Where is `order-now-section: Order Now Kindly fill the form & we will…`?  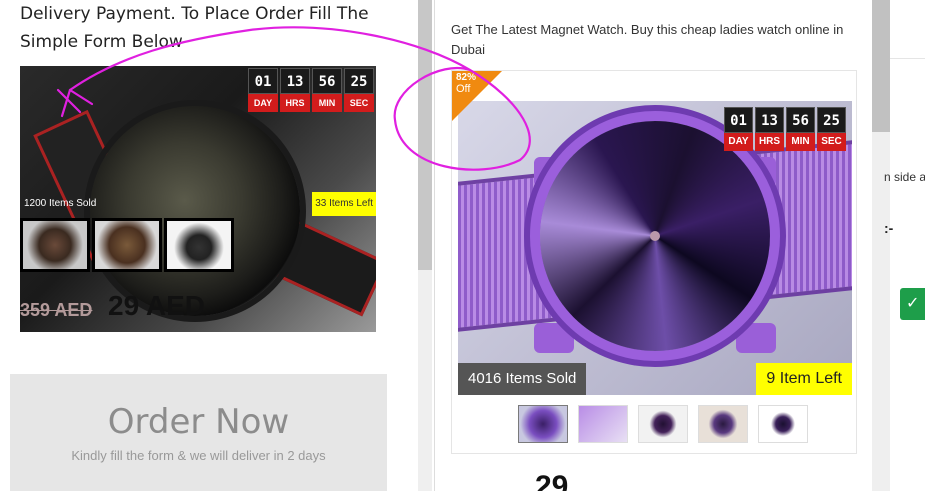 order-now-section: Order Now Kindly fill the form & we will… is located at coordinates (198, 432).